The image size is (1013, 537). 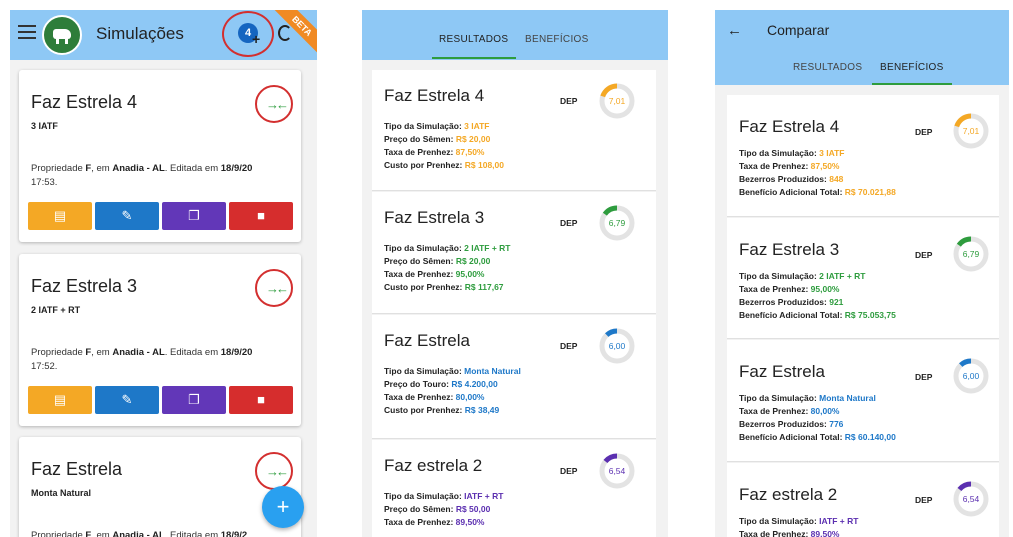 I want to click on detail-value: R$ 4.200,00, so click(x=474, y=384).